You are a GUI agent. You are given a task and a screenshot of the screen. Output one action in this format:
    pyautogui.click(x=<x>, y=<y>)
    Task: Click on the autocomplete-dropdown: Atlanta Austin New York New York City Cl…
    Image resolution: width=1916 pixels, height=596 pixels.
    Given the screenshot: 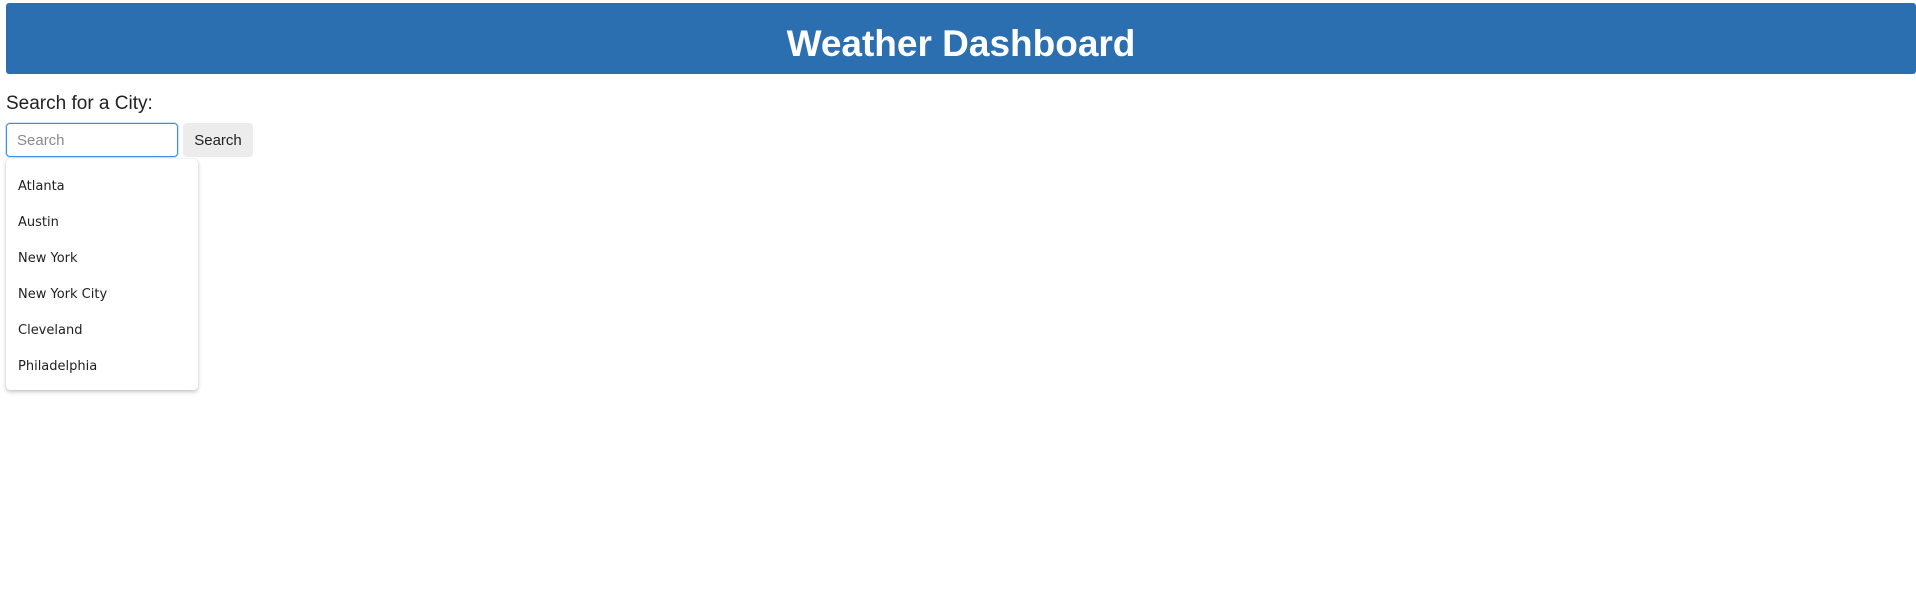 What is the action you would take?
    pyautogui.click(x=102, y=274)
    